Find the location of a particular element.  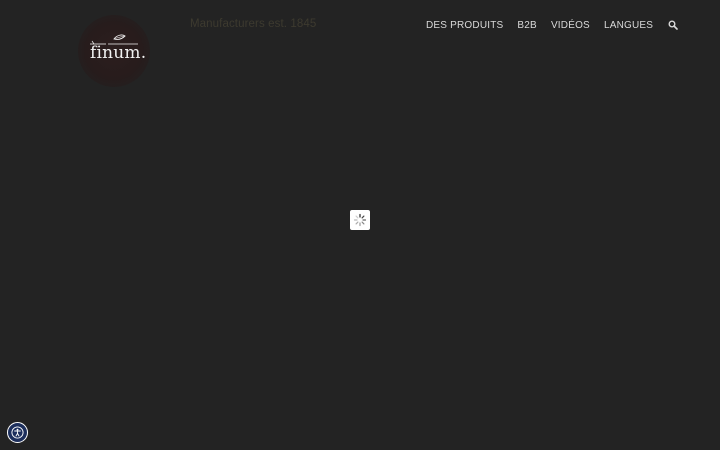

main-nav: DES PRODUITS B2B VIDÉOS LANGUES is located at coordinates (552, 25).